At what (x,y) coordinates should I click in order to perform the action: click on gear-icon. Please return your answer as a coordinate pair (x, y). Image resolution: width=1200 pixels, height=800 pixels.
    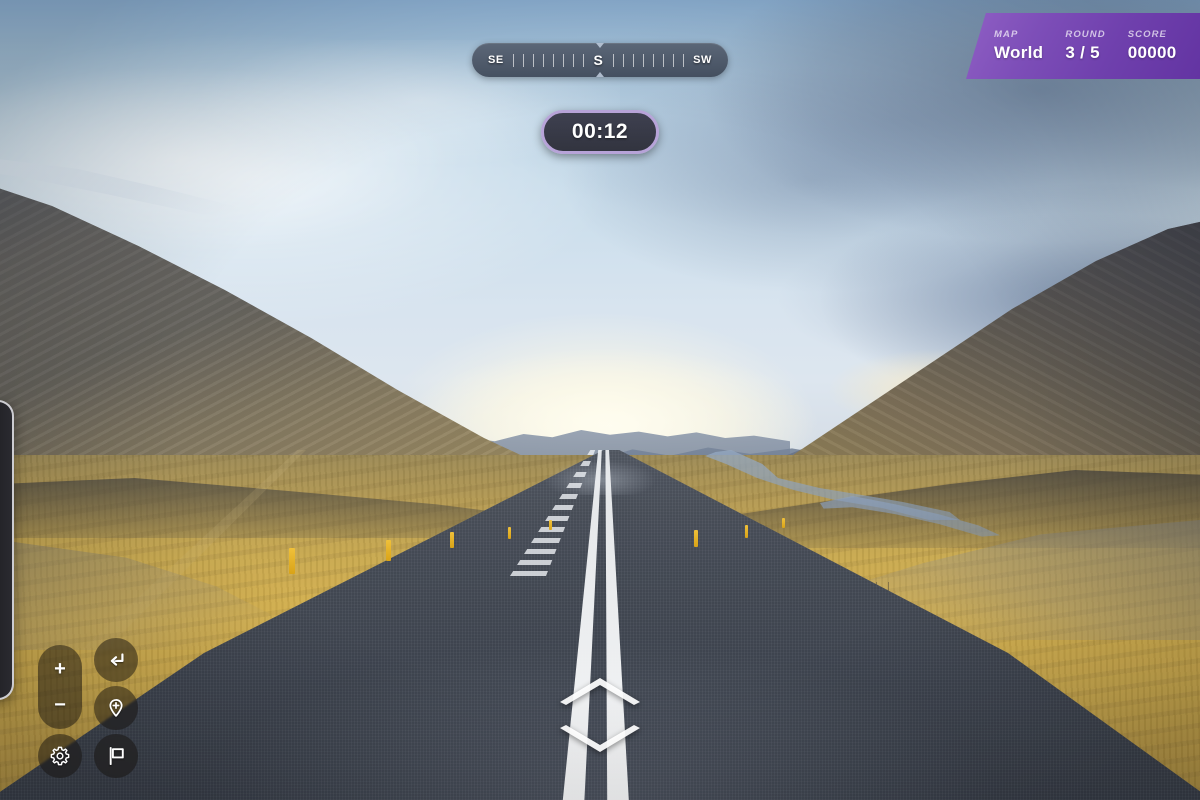
    Looking at the image, I should click on (60, 756).